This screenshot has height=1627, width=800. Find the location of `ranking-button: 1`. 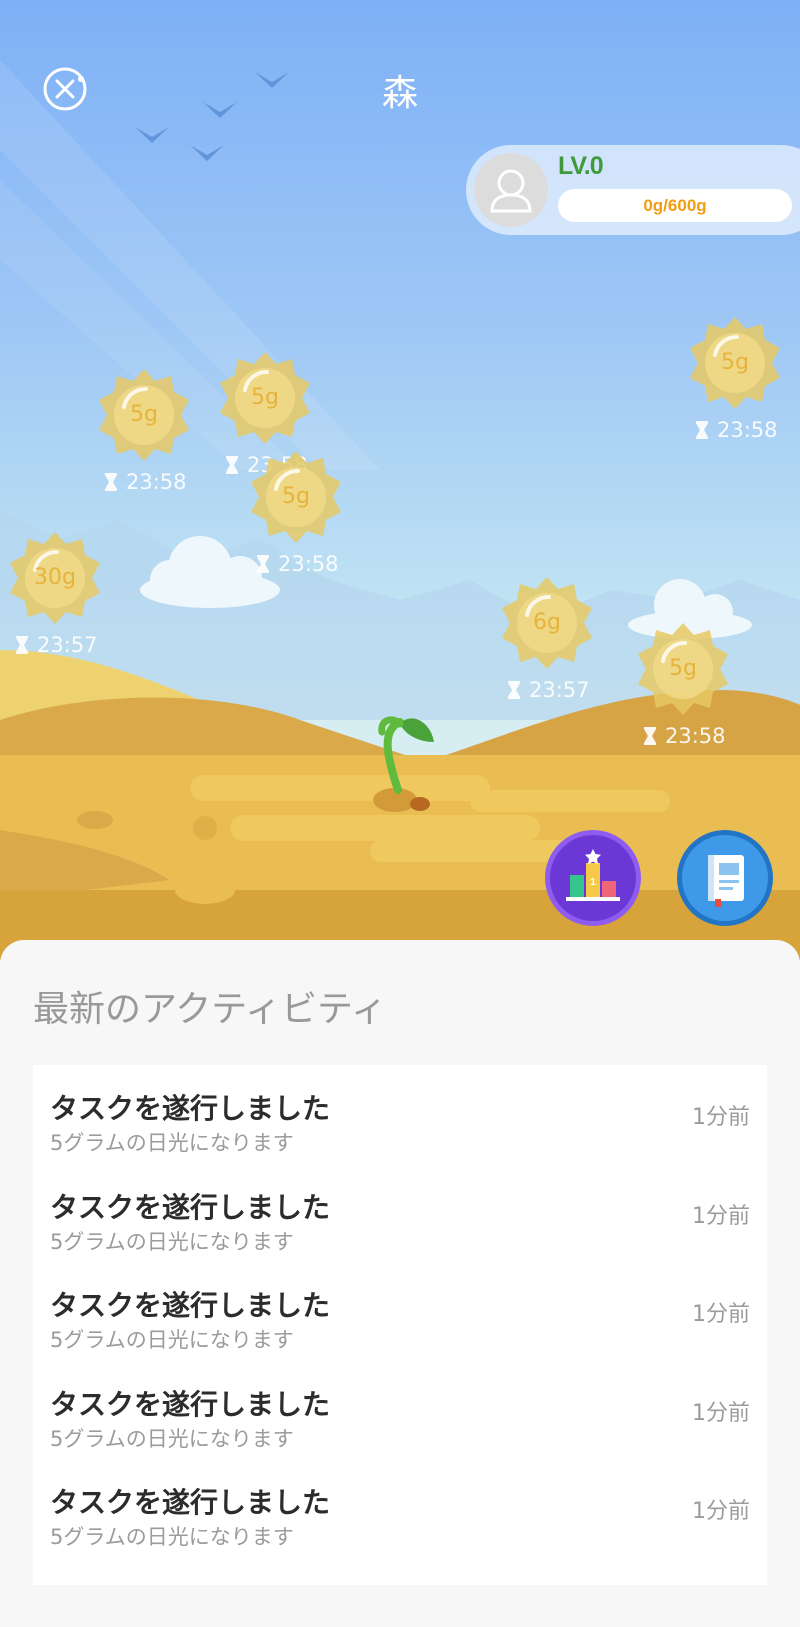

ranking-button: 1 is located at coordinates (593, 878).